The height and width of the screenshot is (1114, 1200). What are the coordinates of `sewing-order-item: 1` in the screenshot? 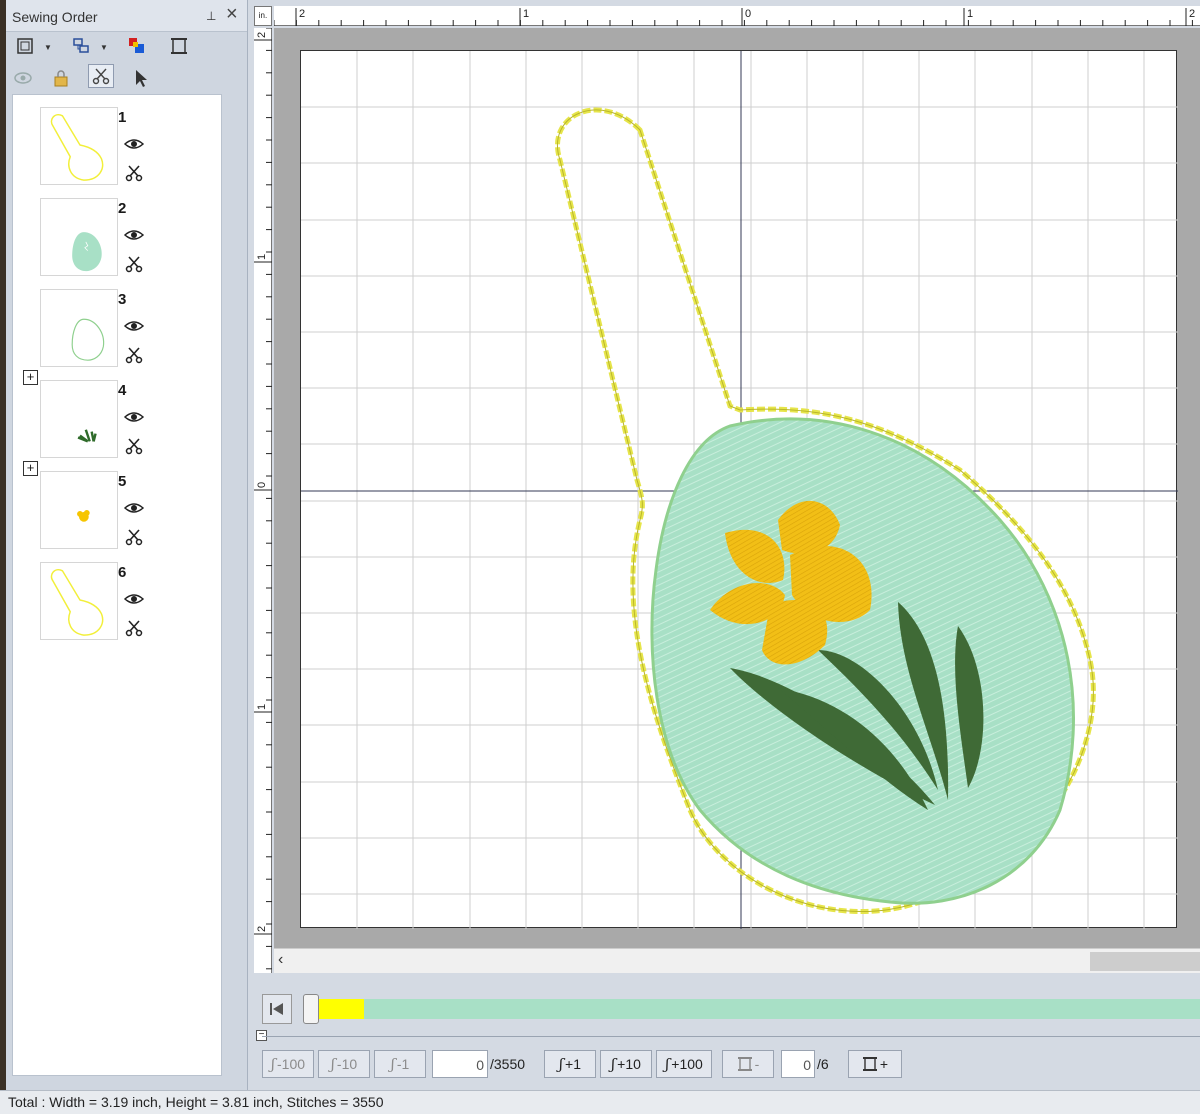 It's located at (118, 140).